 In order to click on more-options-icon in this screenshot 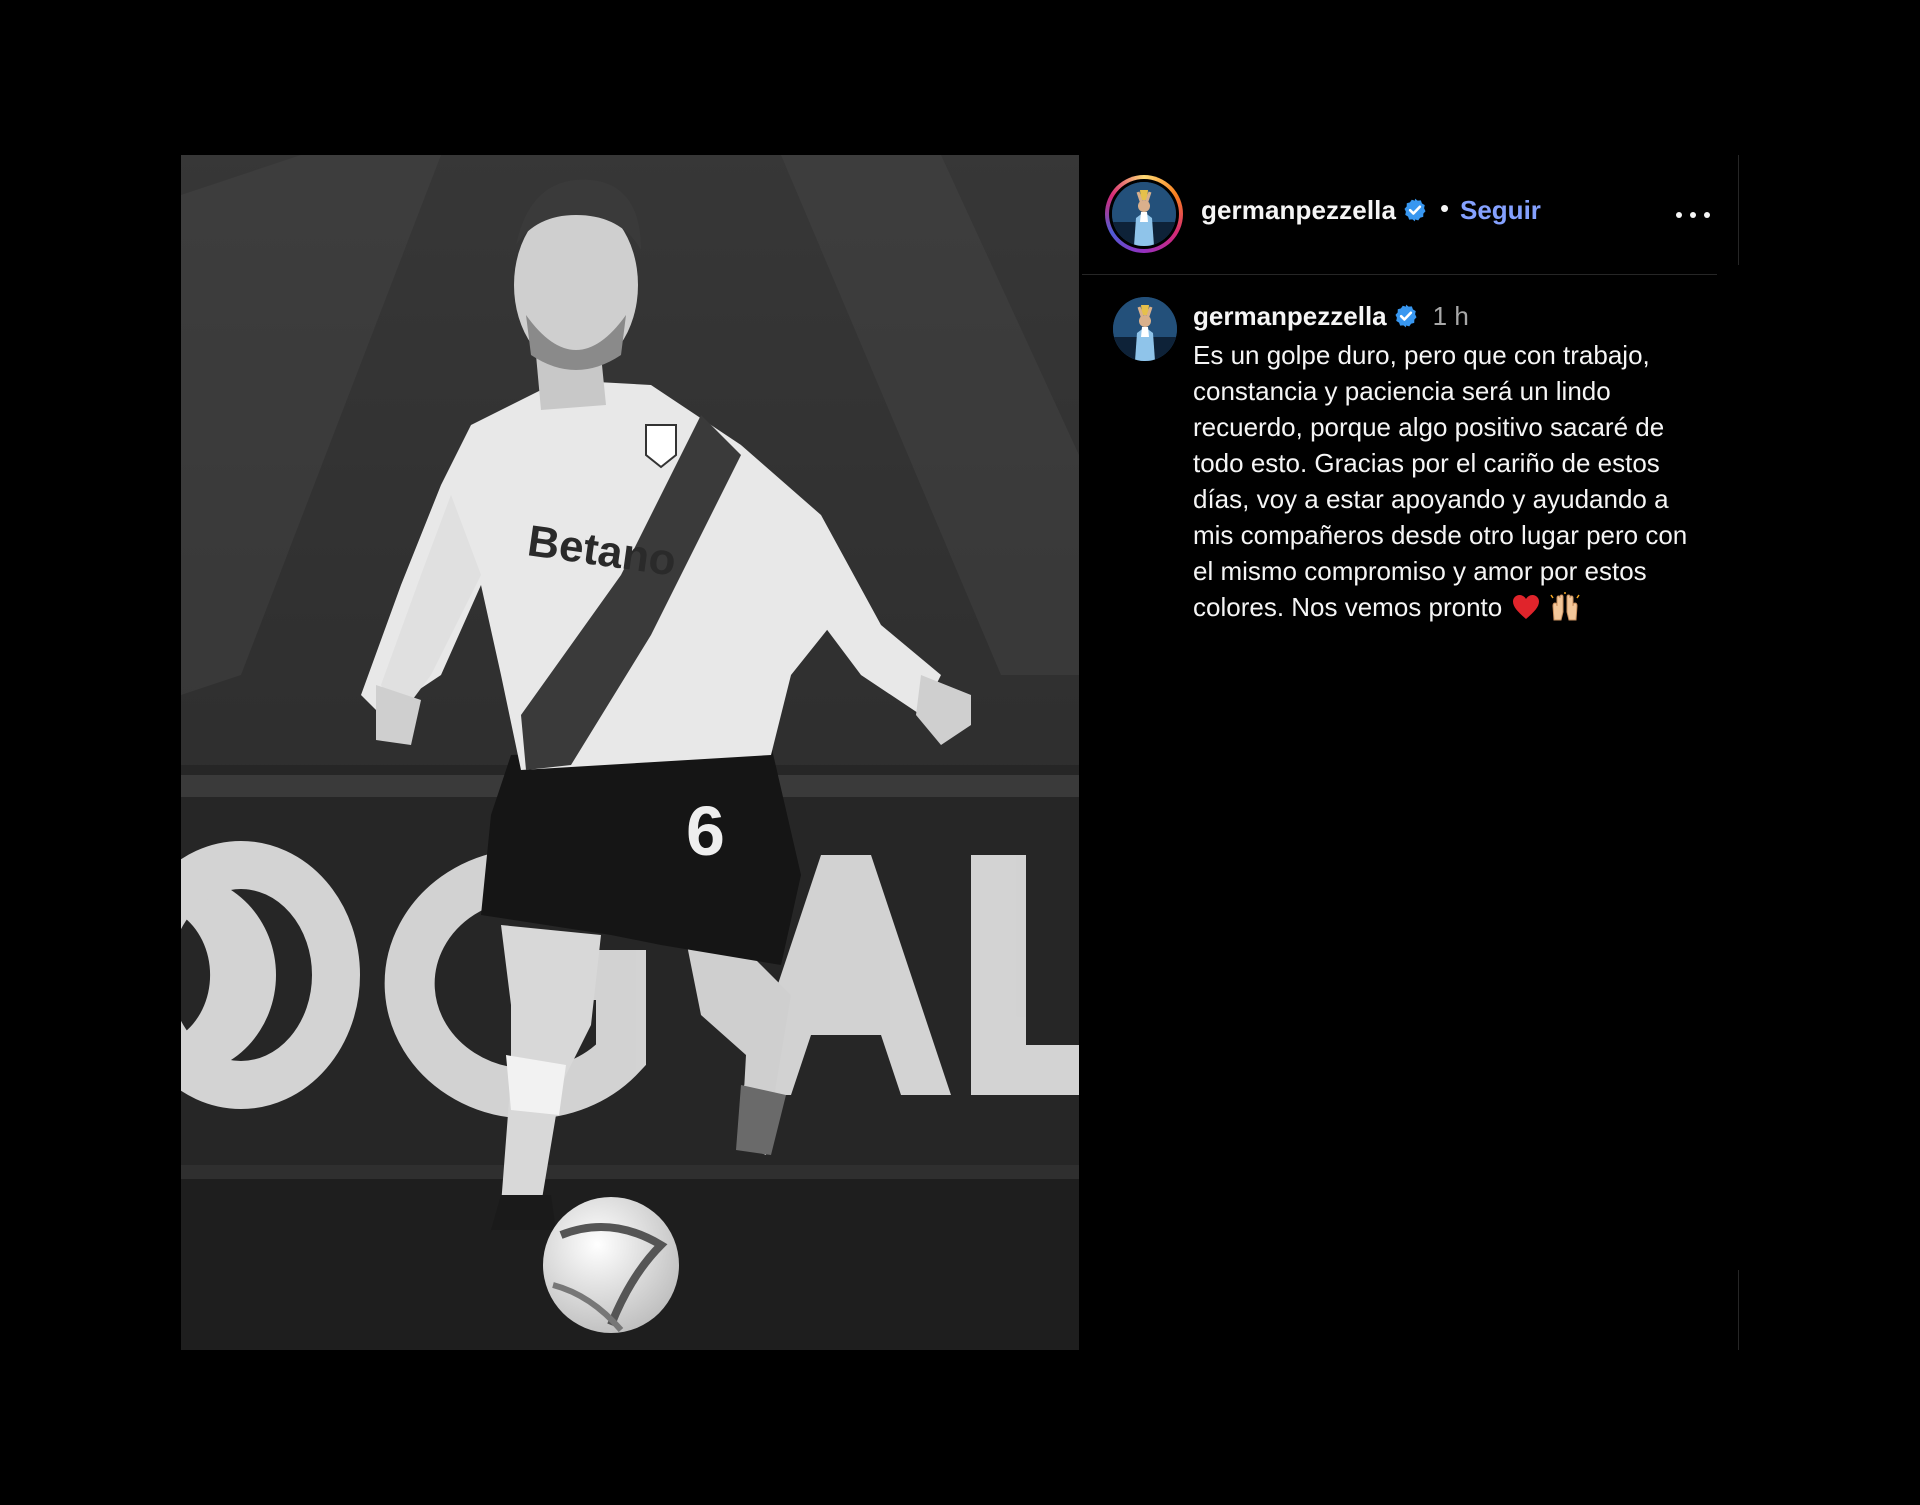, I will do `click(1694, 215)`.